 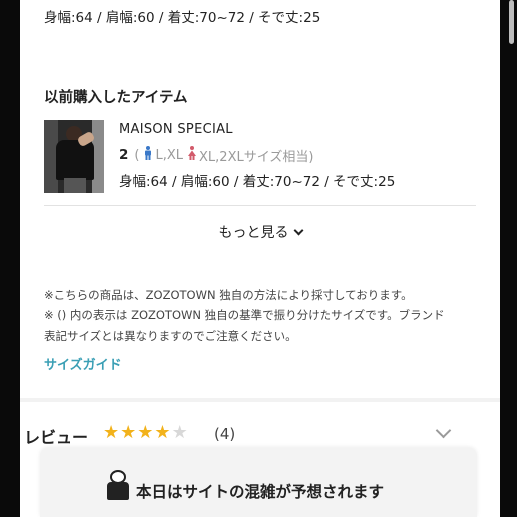 I want to click on previous-item-measurements: 身幅:64 / 肩幅:60 / 着丈:70~72 / そで丈:25, so click(x=257, y=182).